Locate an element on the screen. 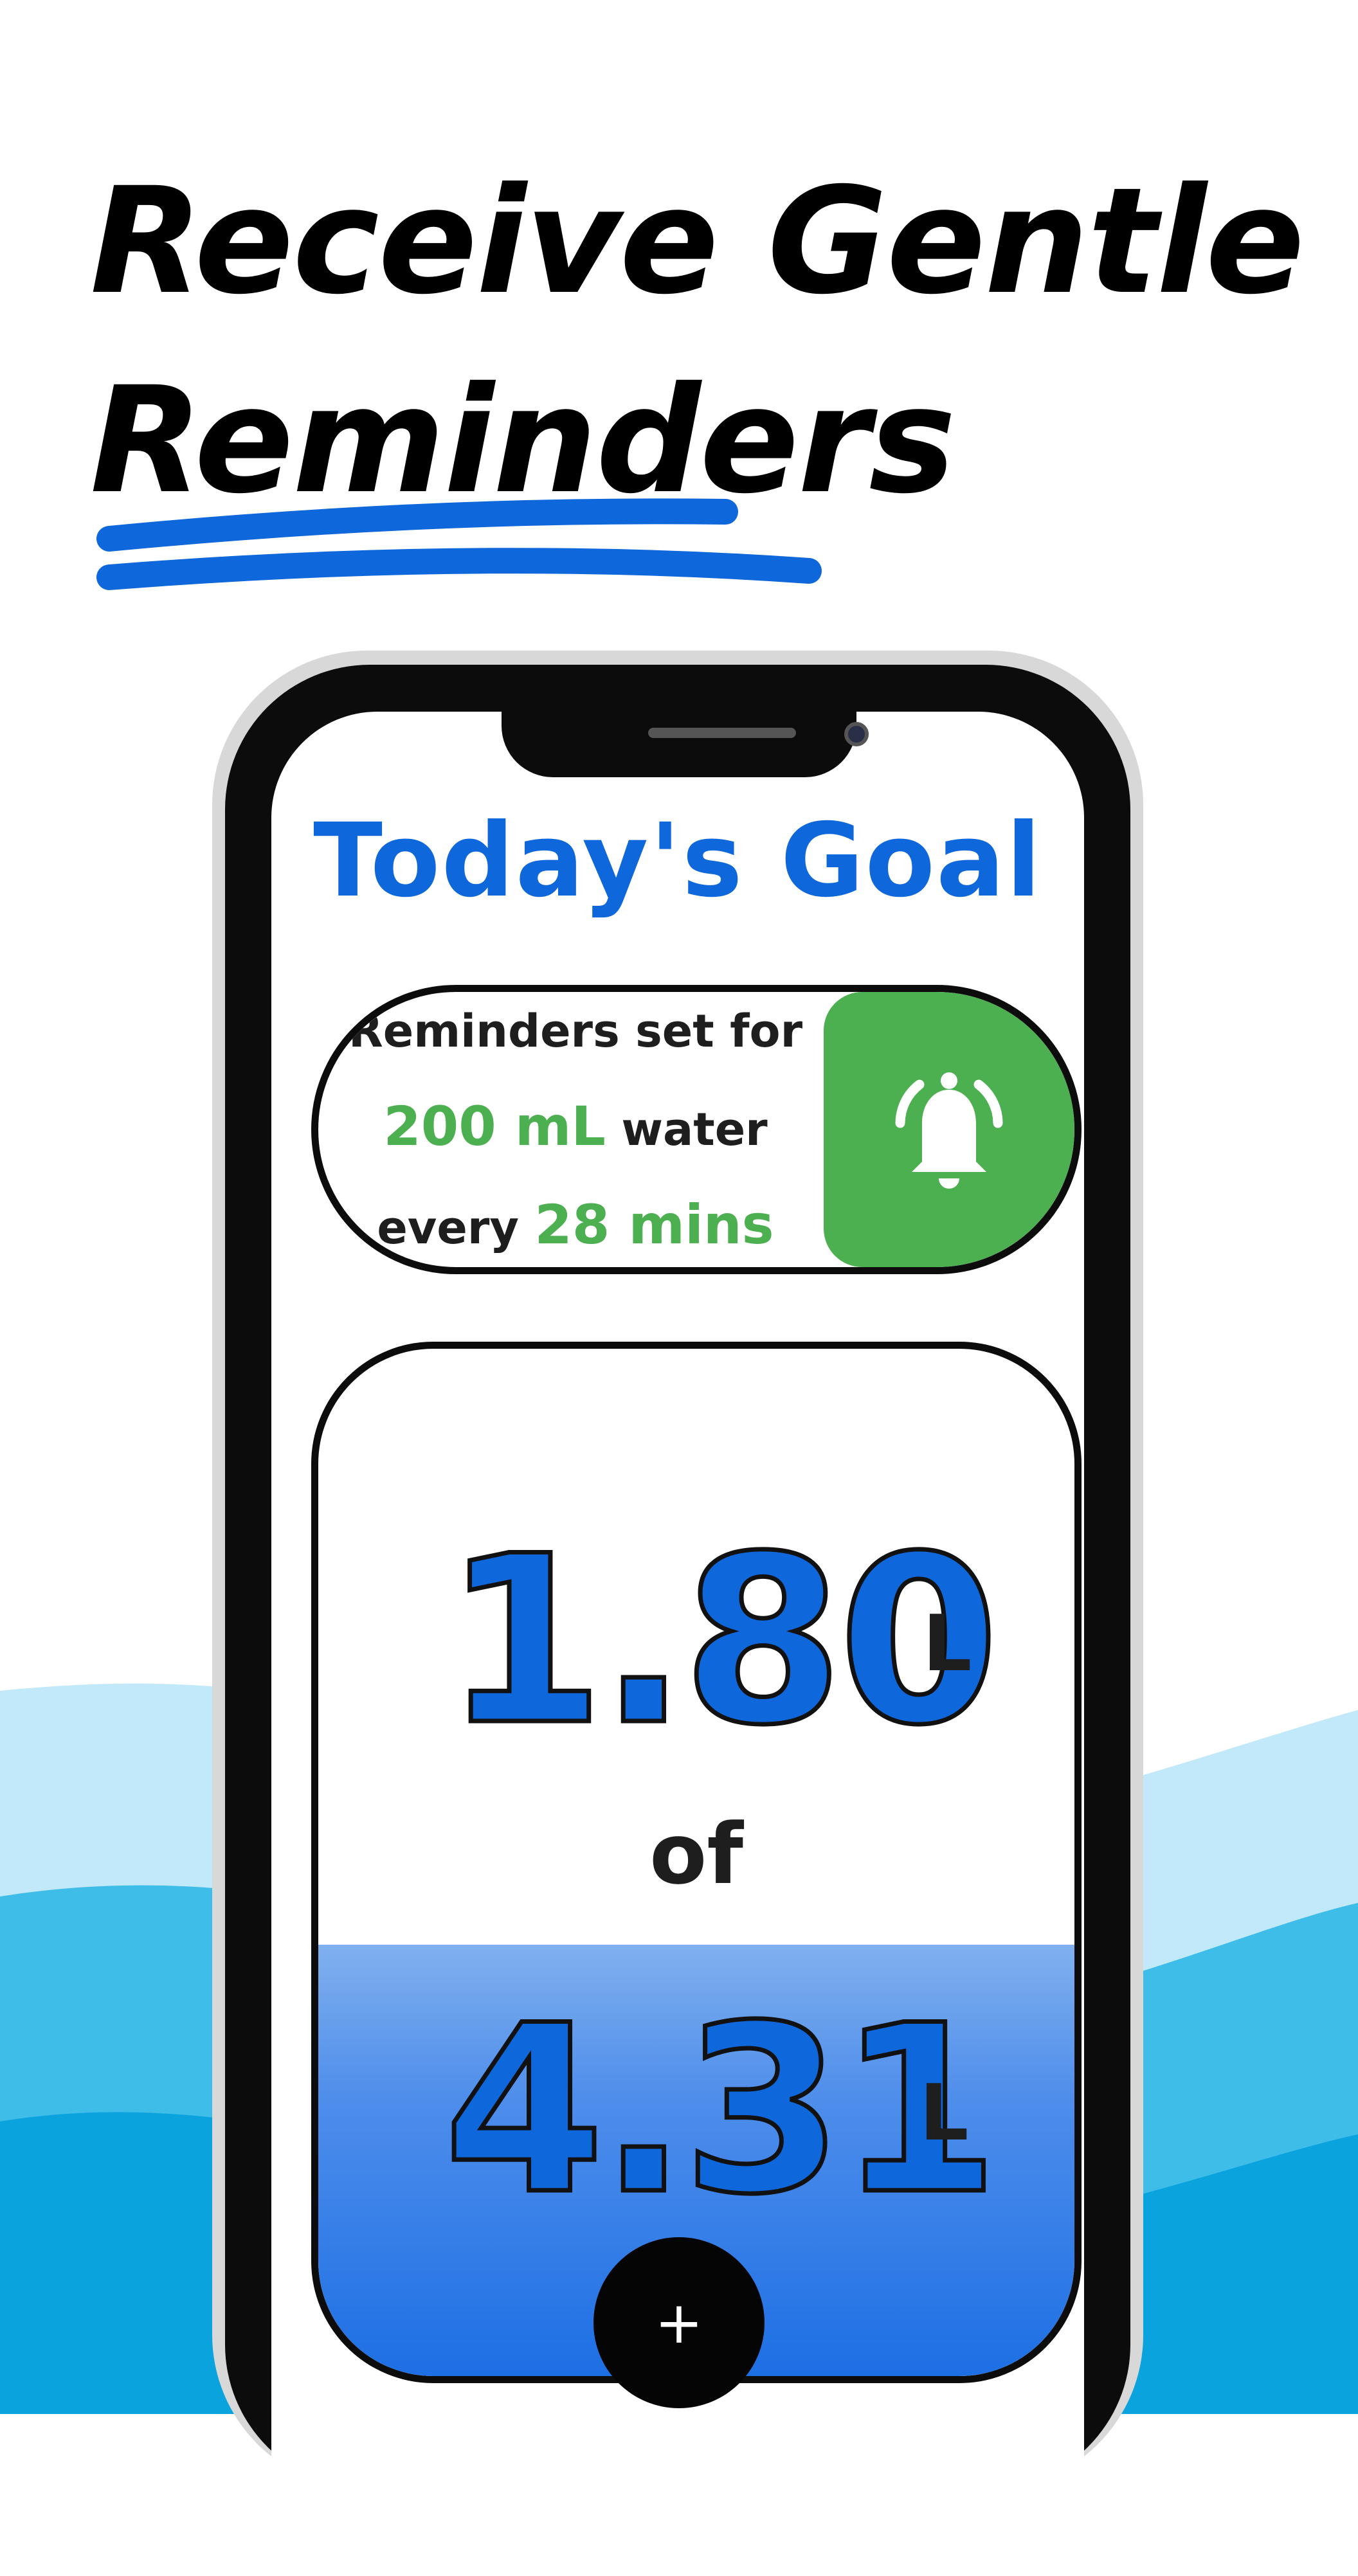 Image resolution: width=1358 pixels, height=2576 pixels. phone-notch is located at coordinates (685, 744).